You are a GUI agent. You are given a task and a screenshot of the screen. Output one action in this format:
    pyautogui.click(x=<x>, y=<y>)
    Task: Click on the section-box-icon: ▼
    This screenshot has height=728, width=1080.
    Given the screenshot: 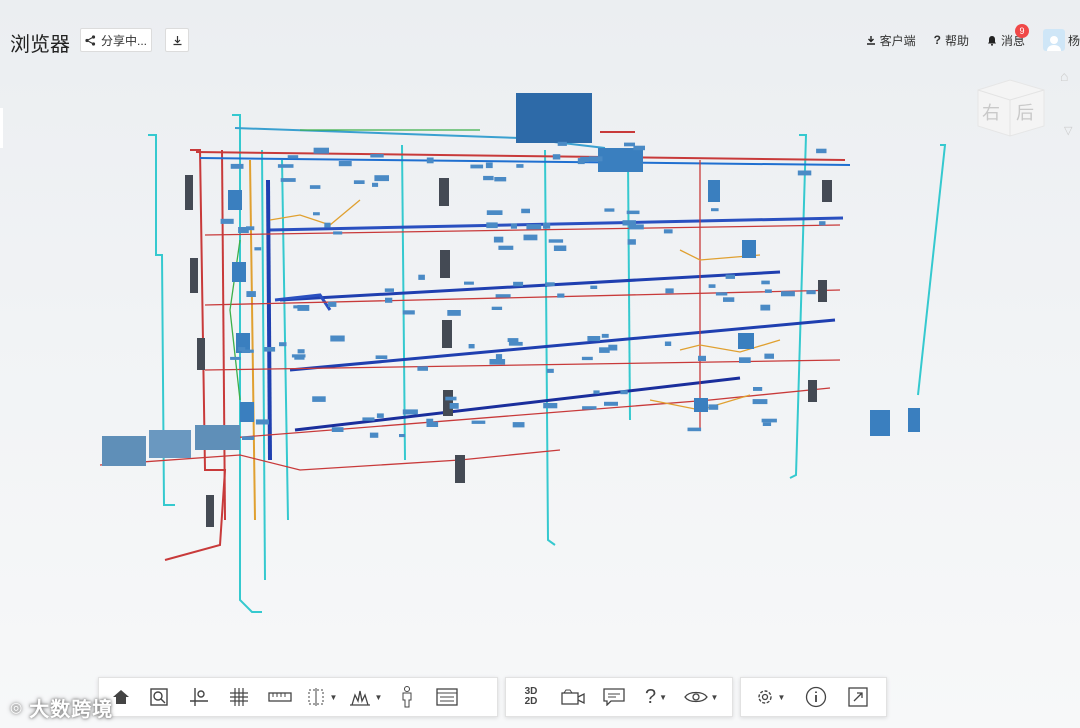 What is the action you would take?
    pyautogui.click(x=322, y=697)
    